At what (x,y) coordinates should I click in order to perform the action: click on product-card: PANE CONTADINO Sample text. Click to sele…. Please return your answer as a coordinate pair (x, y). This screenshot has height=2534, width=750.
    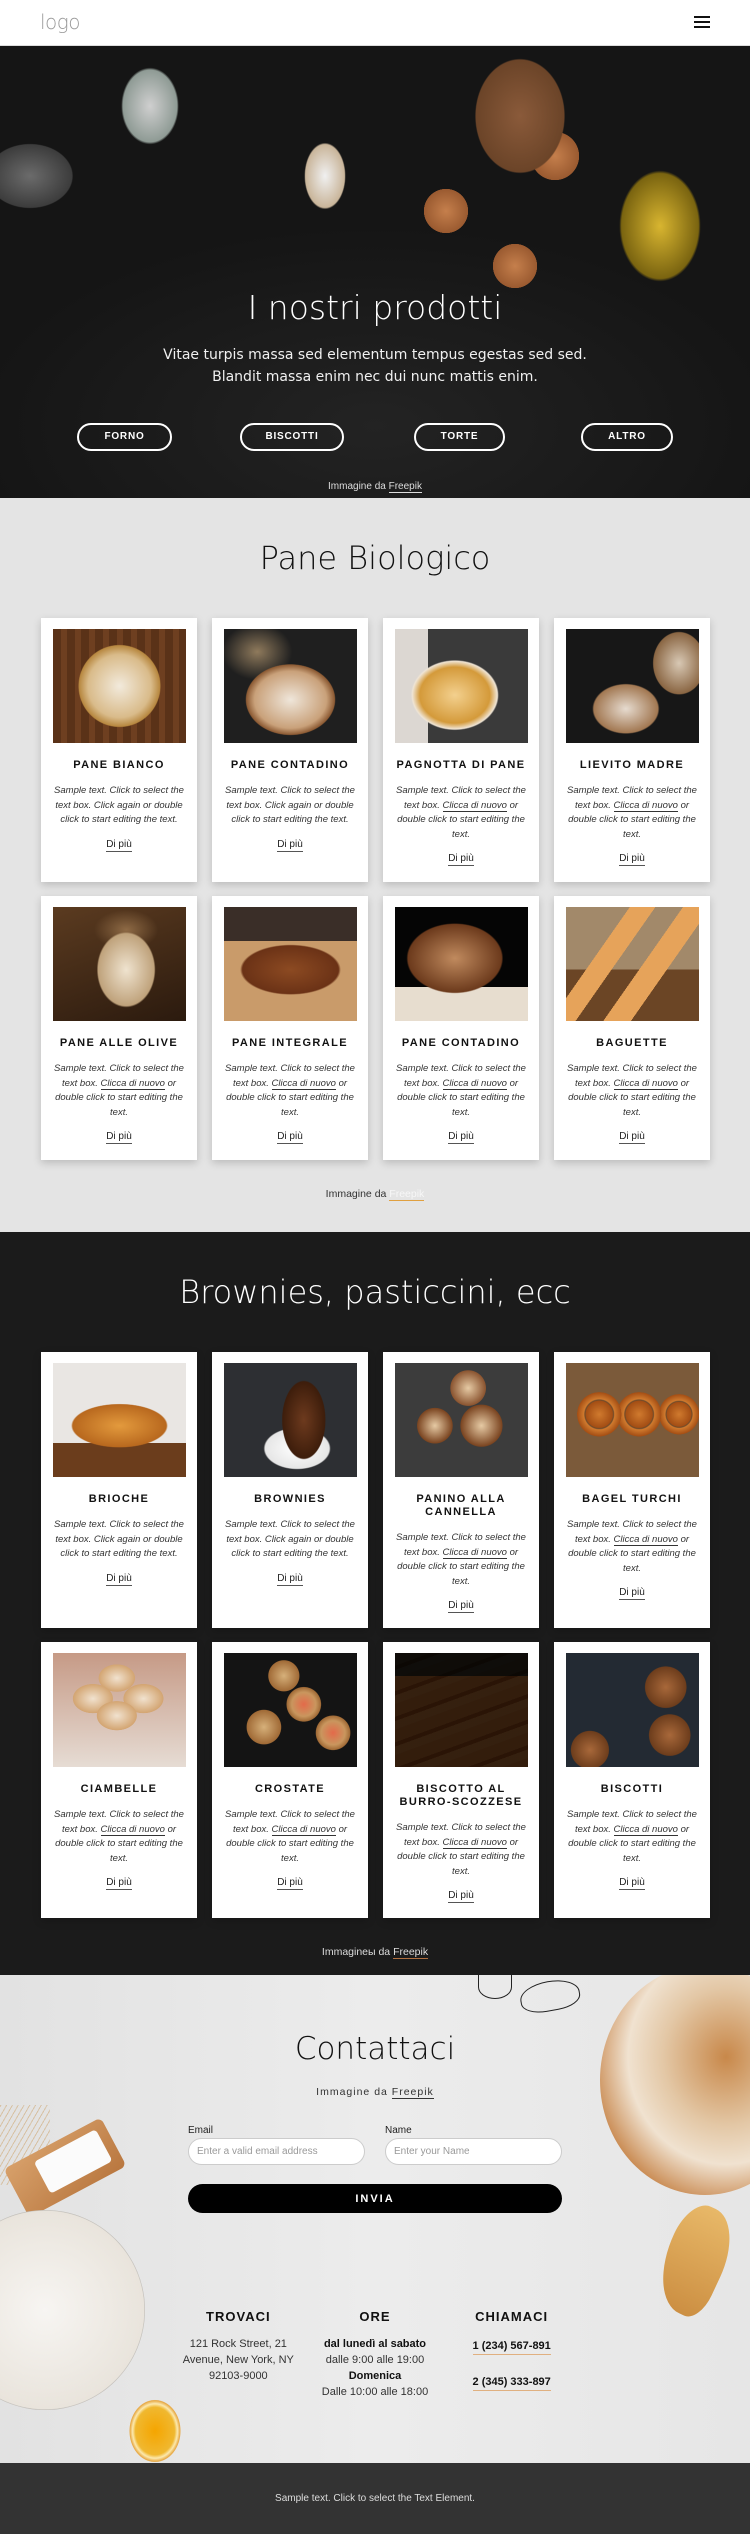
    Looking at the image, I should click on (290, 750).